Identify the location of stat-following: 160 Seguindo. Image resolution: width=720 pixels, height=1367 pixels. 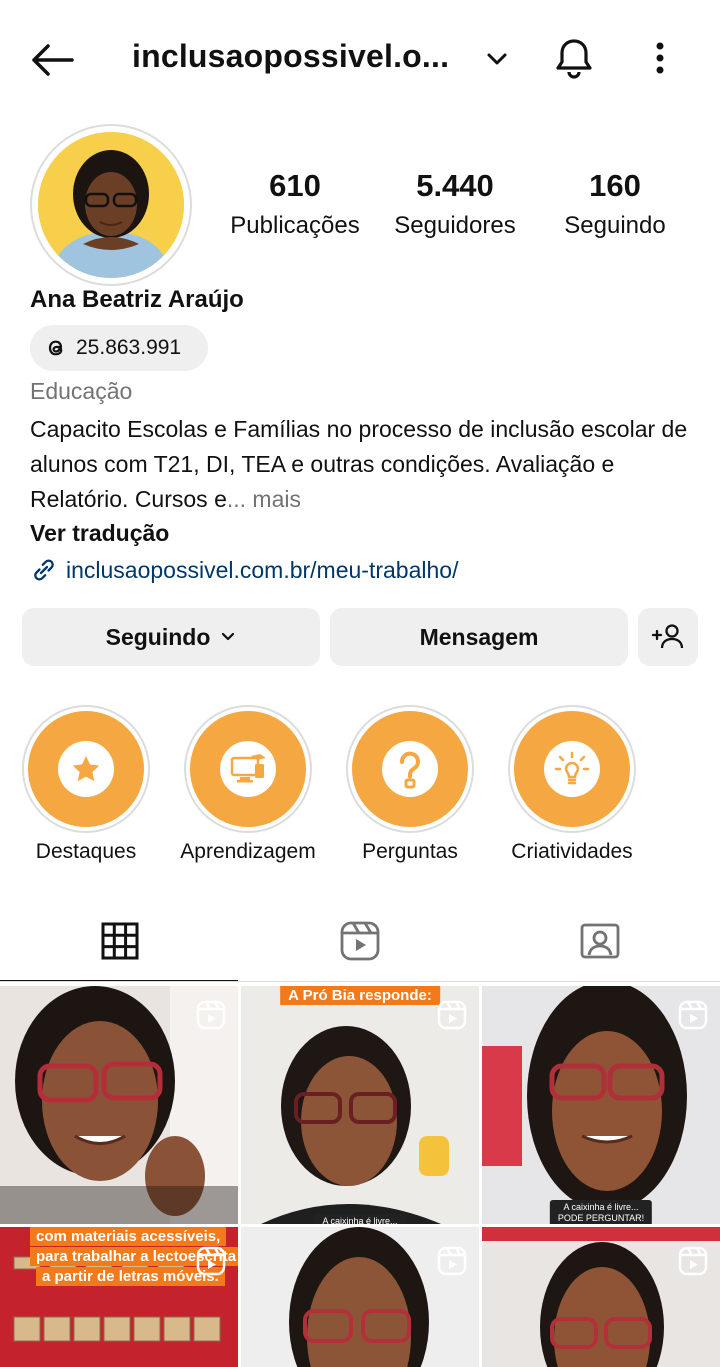
(615, 204).